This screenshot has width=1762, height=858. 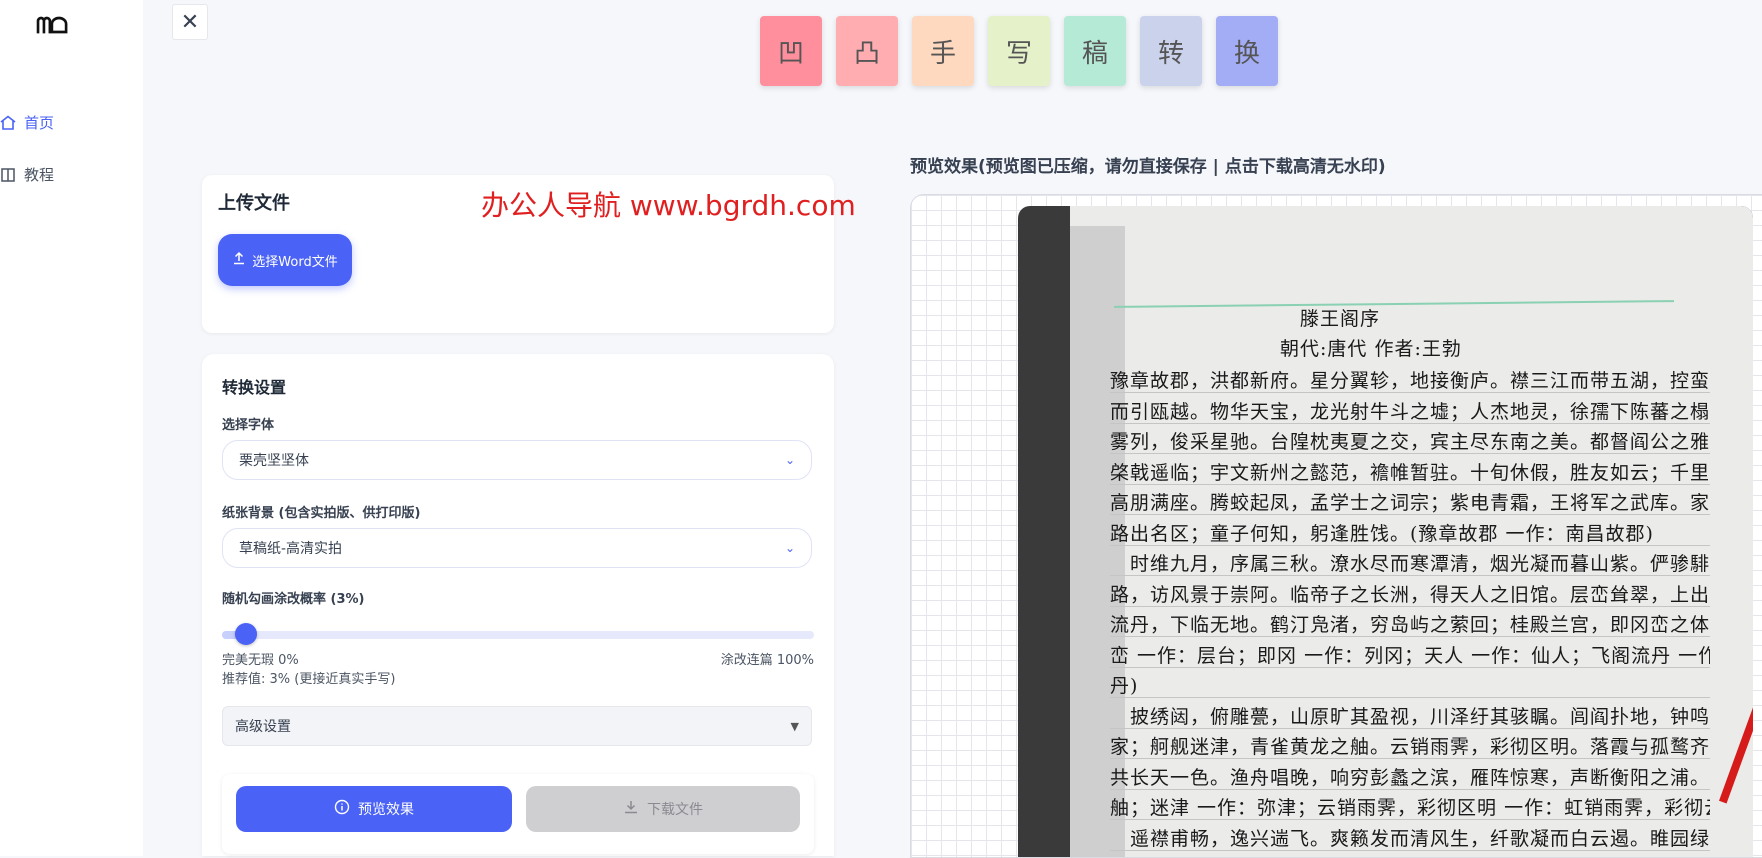 I want to click on preview-title: 预览效果(预览图已压缩，请勿直接保存 | 点击下载高清无水印), so click(x=1148, y=167).